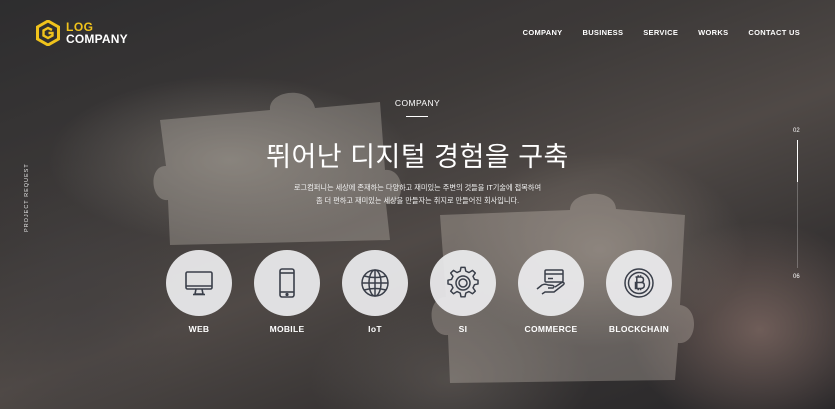  I want to click on service-iot-circle, so click(375, 283).